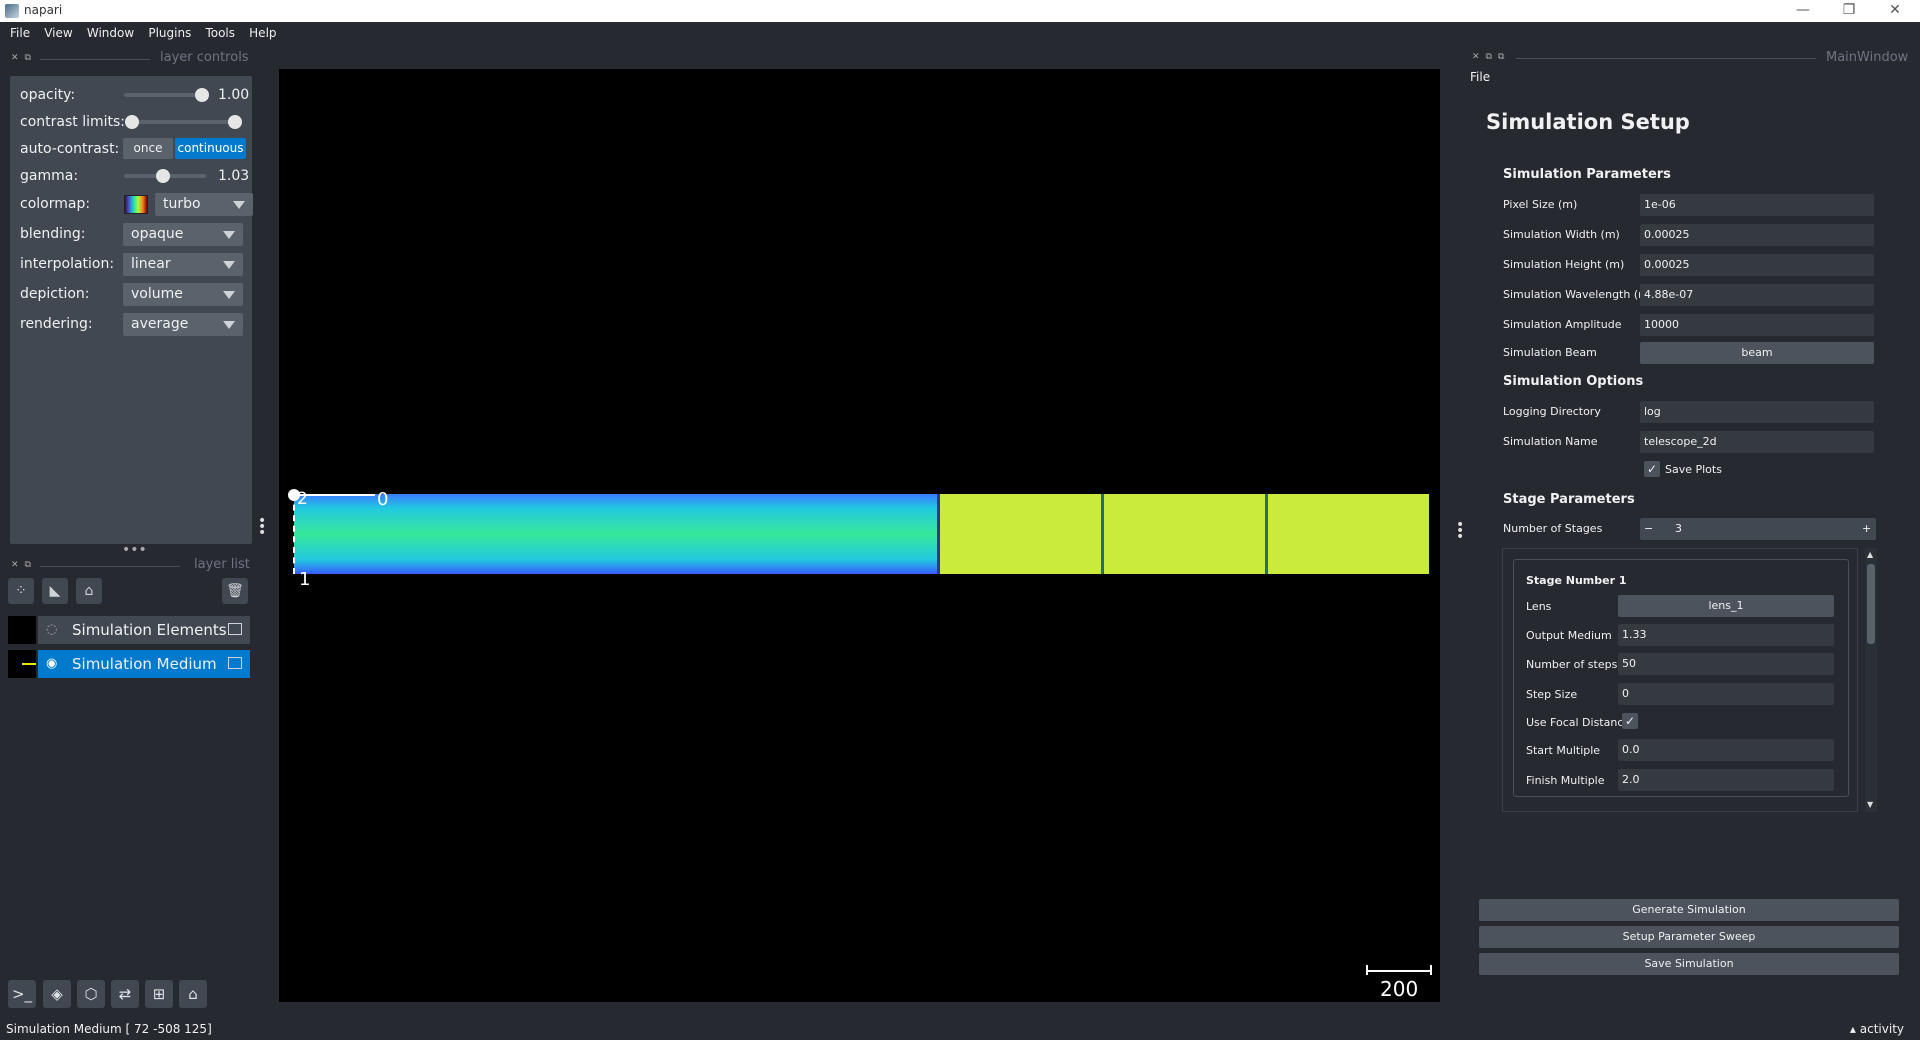 This screenshot has width=1920, height=1040. What do you see at coordinates (55, 591) in the screenshot?
I see `new-shapes-layer-button: ◣` at bounding box center [55, 591].